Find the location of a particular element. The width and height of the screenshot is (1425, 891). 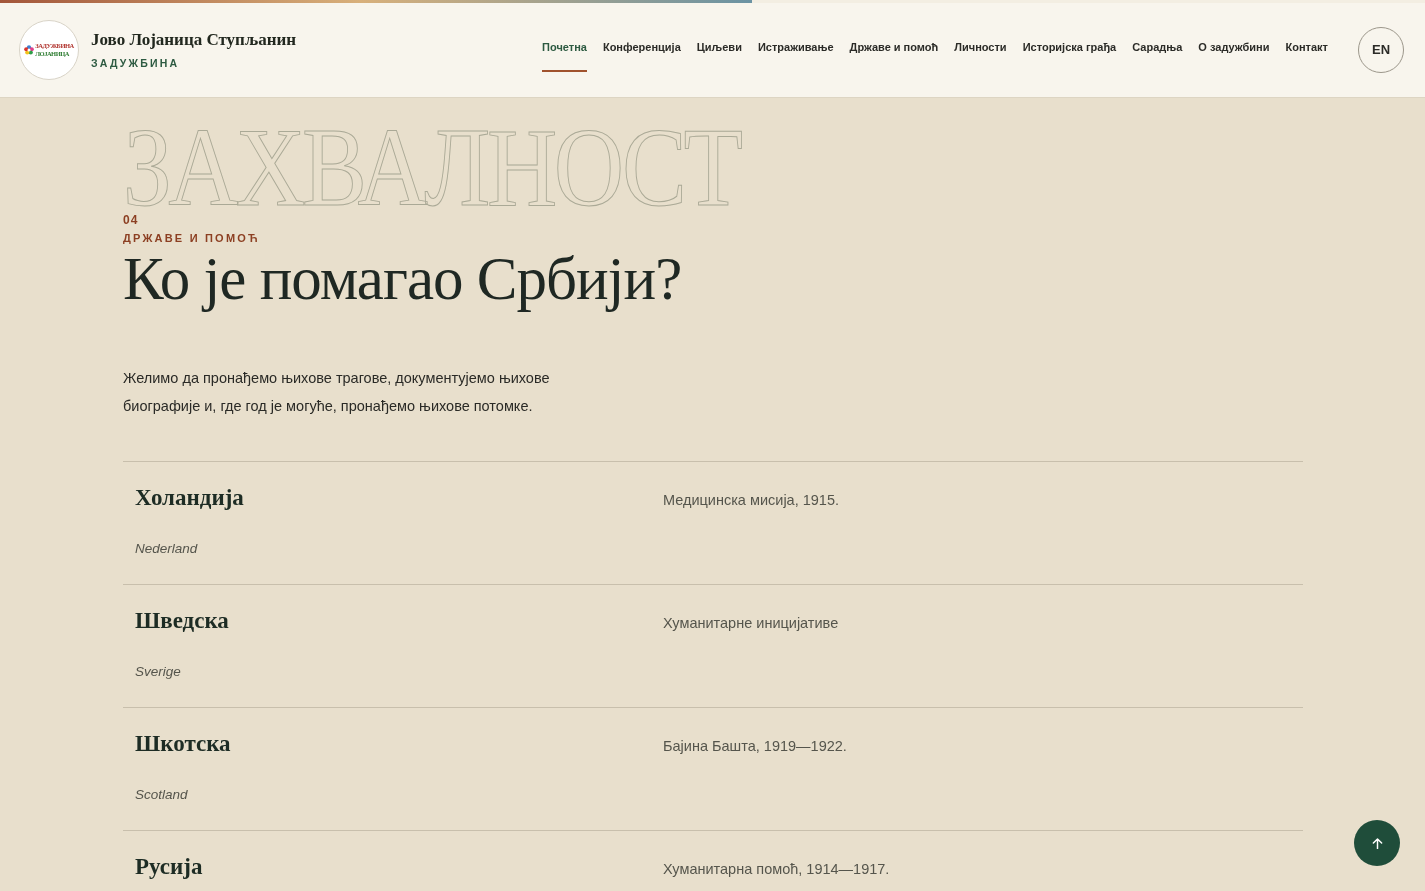

native-name: Sverige is located at coordinates (158, 672).